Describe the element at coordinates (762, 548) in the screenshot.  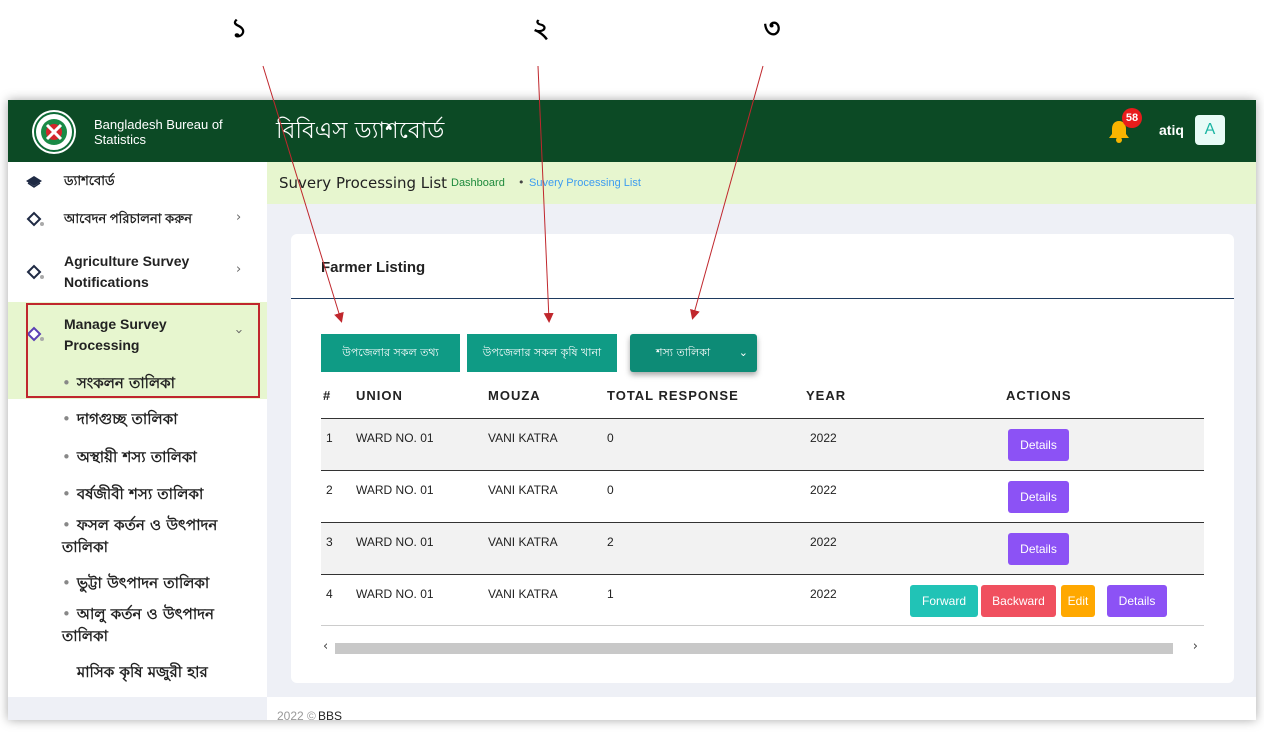
I see `table-row: 3 WARD NO. 01 VANI KATRA 2 2022 Details` at that location.